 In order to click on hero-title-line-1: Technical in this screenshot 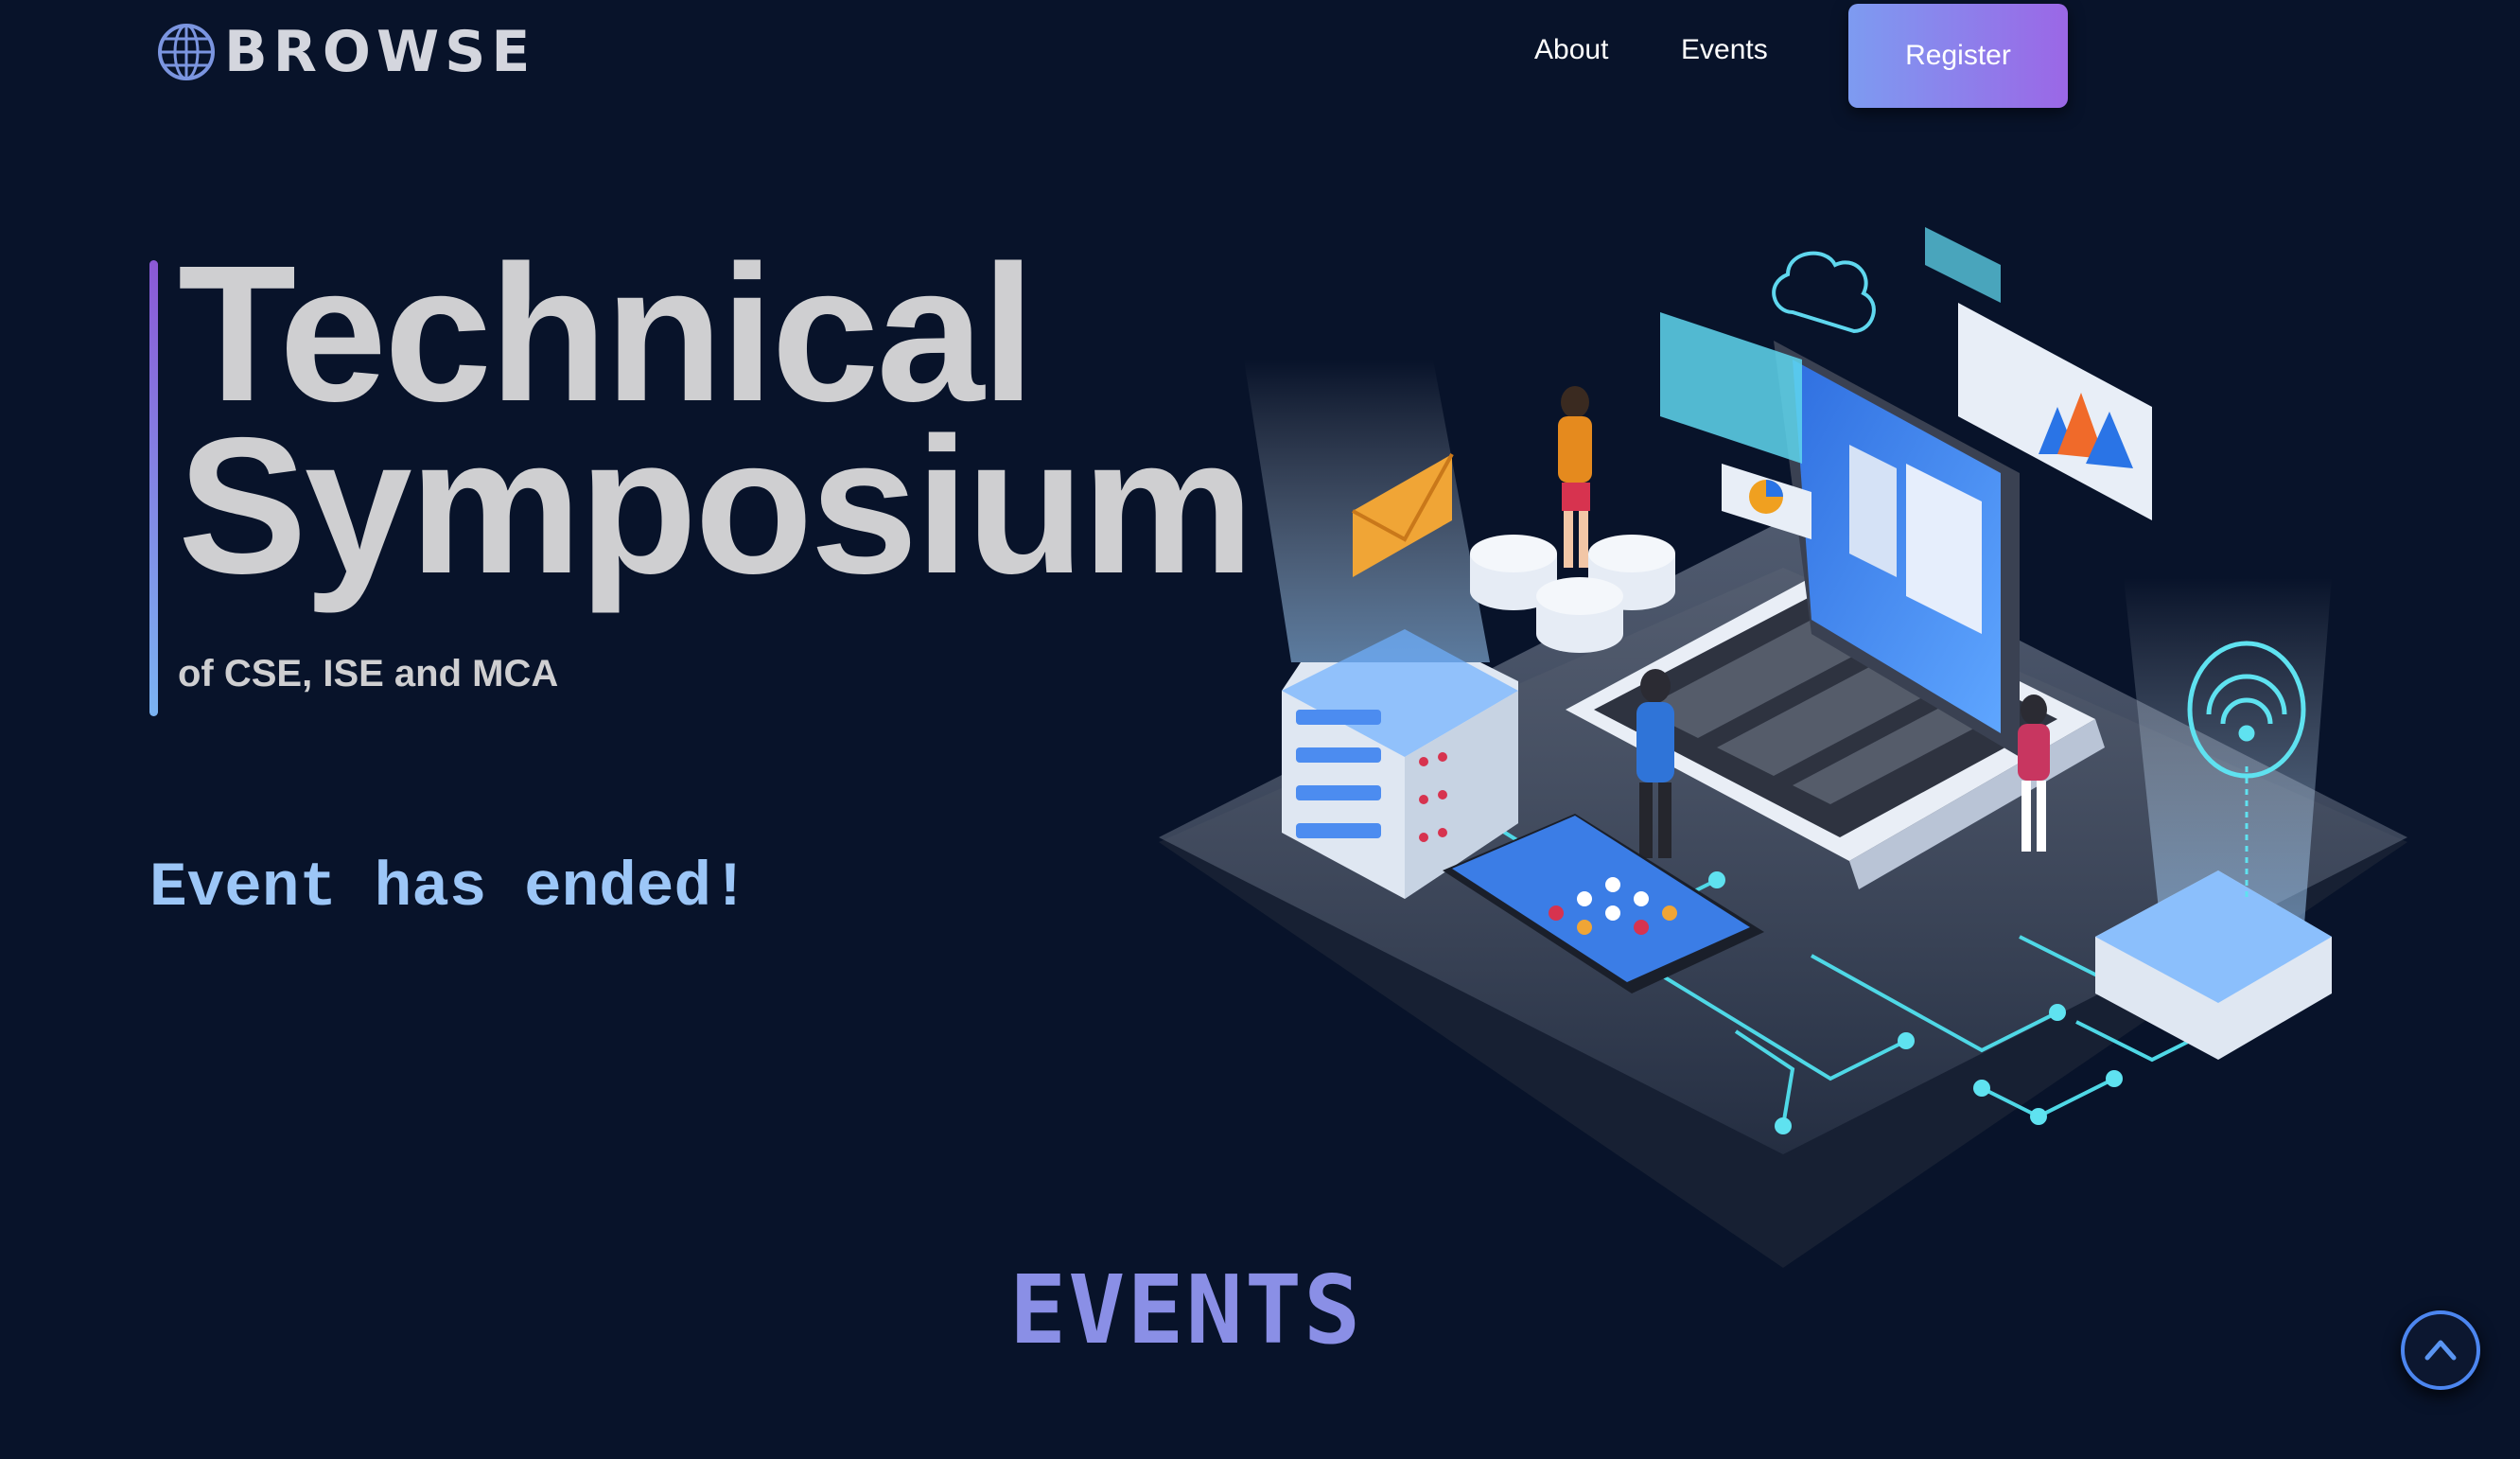, I will do `click(606, 333)`.